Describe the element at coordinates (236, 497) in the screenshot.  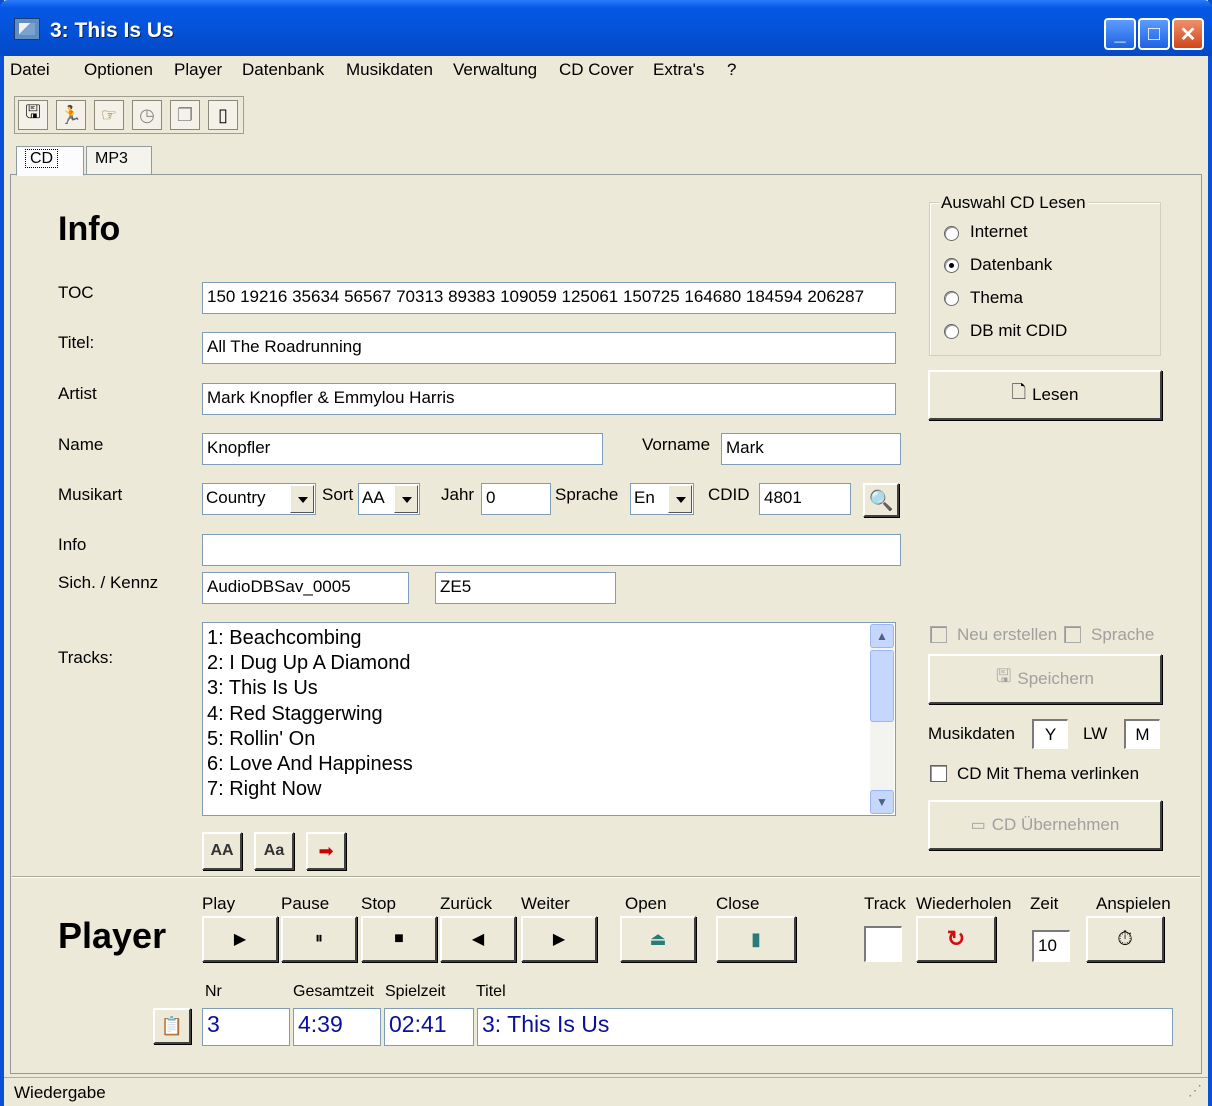
I see `musikart-value: Country` at that location.